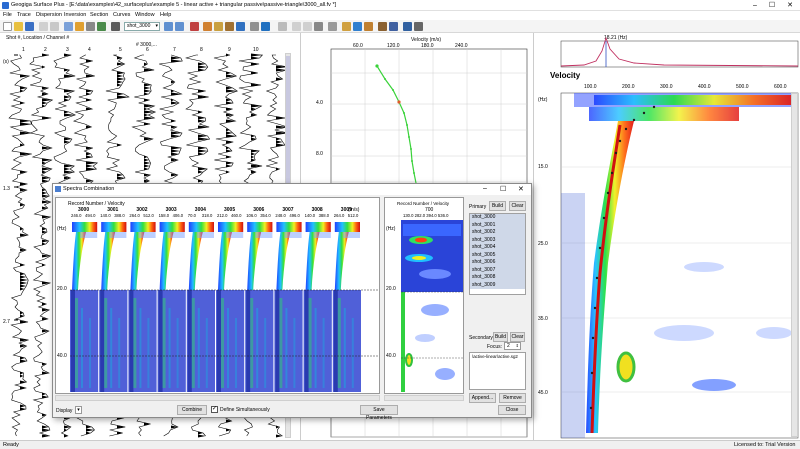 This screenshot has height=449, width=800. I want to click on status-bar: Ready Licensed to: Trial Version, so click(400, 444).